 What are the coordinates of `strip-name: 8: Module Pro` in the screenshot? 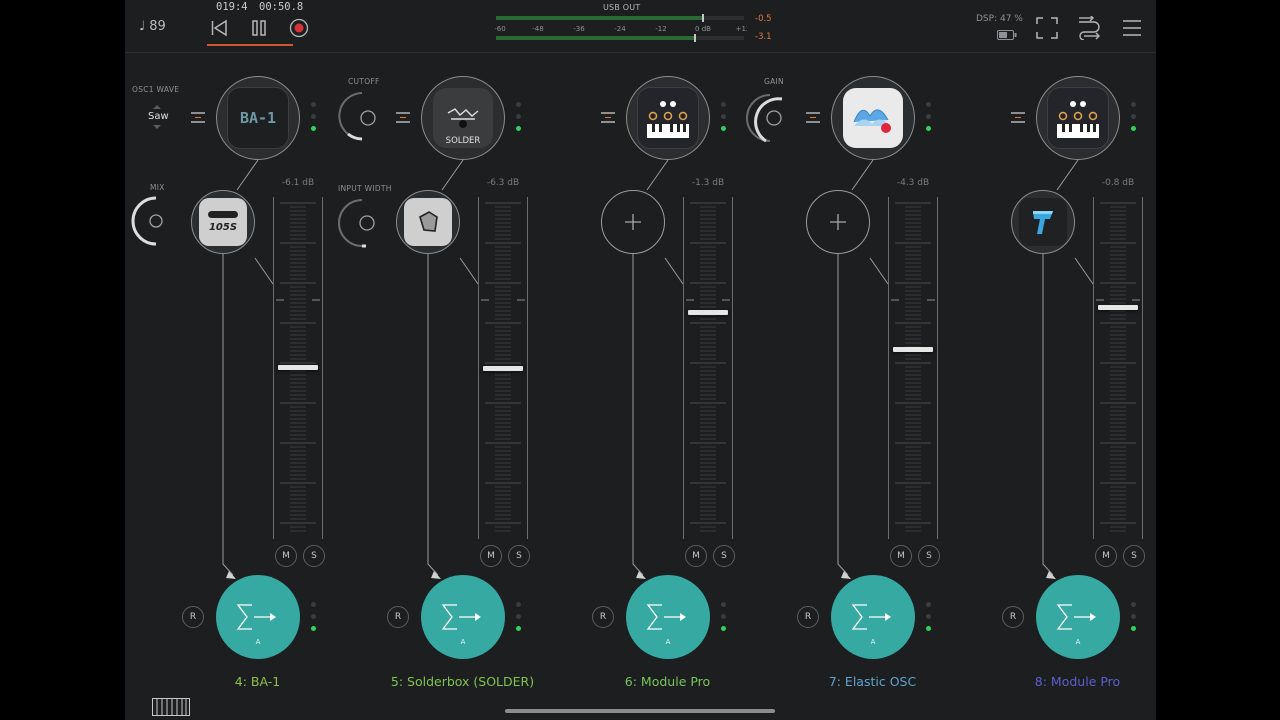 It's located at (1050, 681).